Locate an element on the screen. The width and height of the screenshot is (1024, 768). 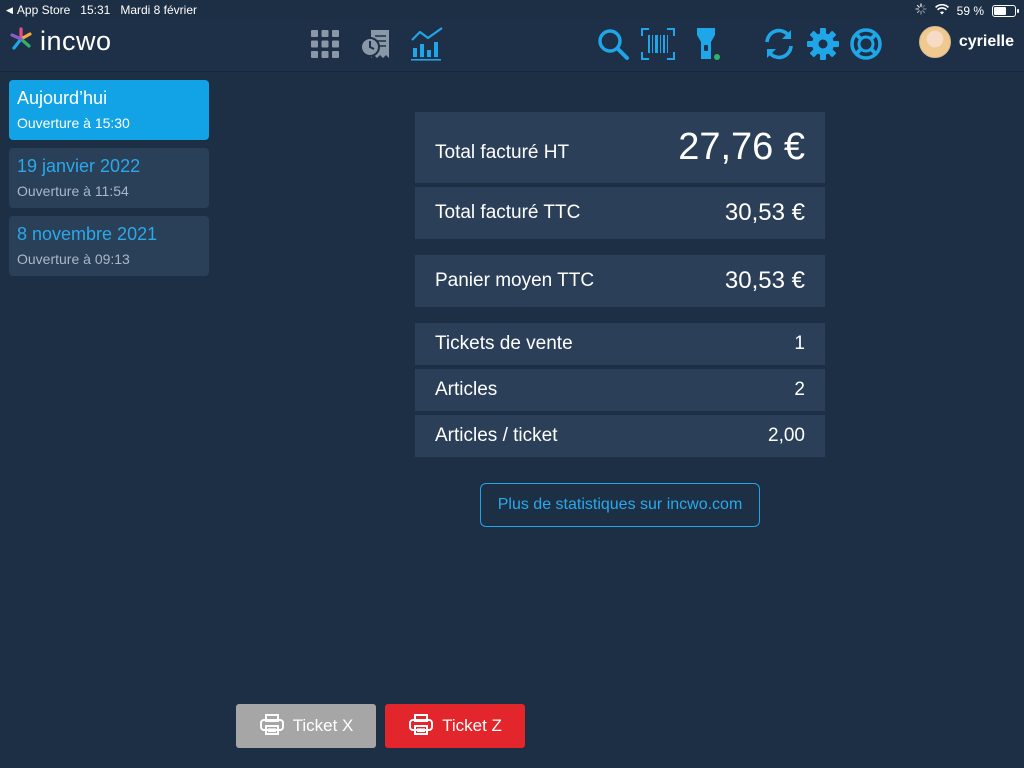
stat-panier-moyen: Panier moyen TTC 30,53 € is located at coordinates (620, 281).